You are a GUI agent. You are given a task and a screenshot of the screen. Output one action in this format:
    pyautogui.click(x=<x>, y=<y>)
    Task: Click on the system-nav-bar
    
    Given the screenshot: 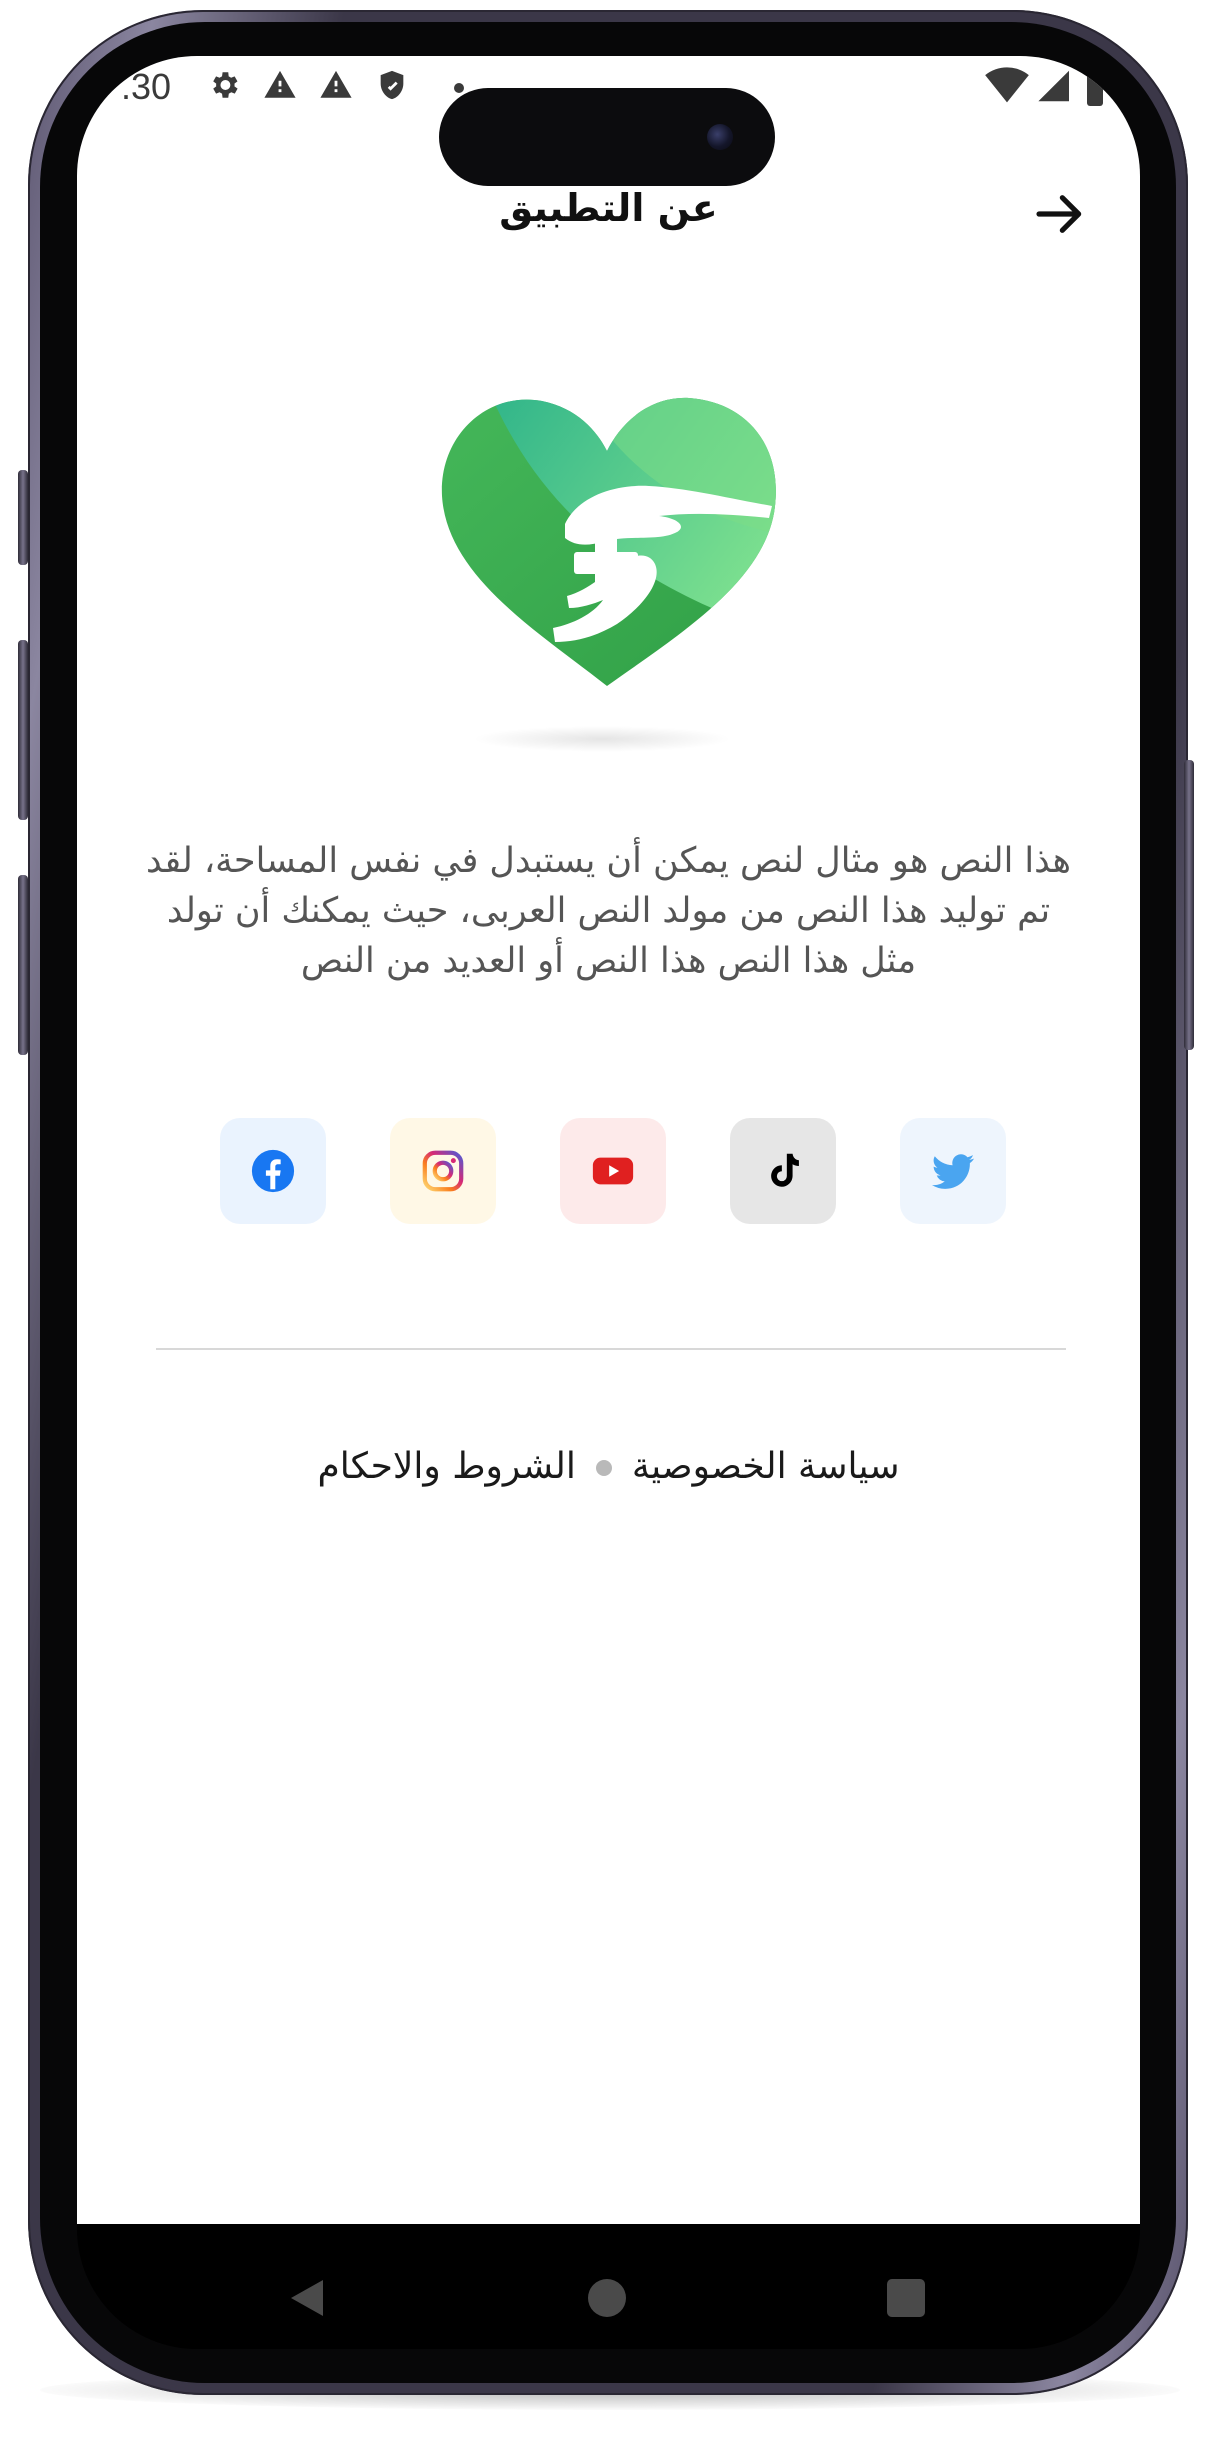 What is the action you would take?
    pyautogui.click(x=608, y=2286)
    